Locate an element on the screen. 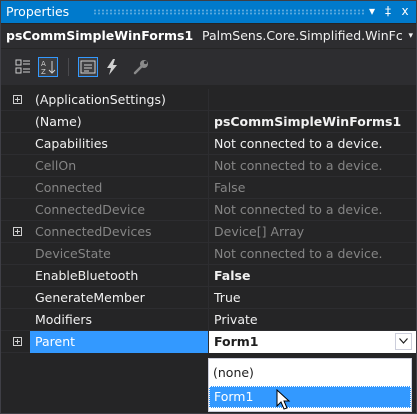 Image resolution: width=417 pixels, height=414 pixels. alphabetical-icon: A Z is located at coordinates (48, 67).